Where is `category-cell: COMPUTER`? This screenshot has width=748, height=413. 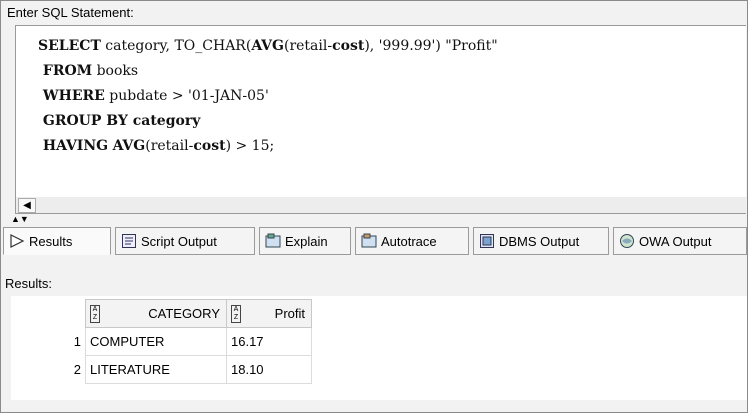
category-cell: COMPUTER is located at coordinates (156, 341).